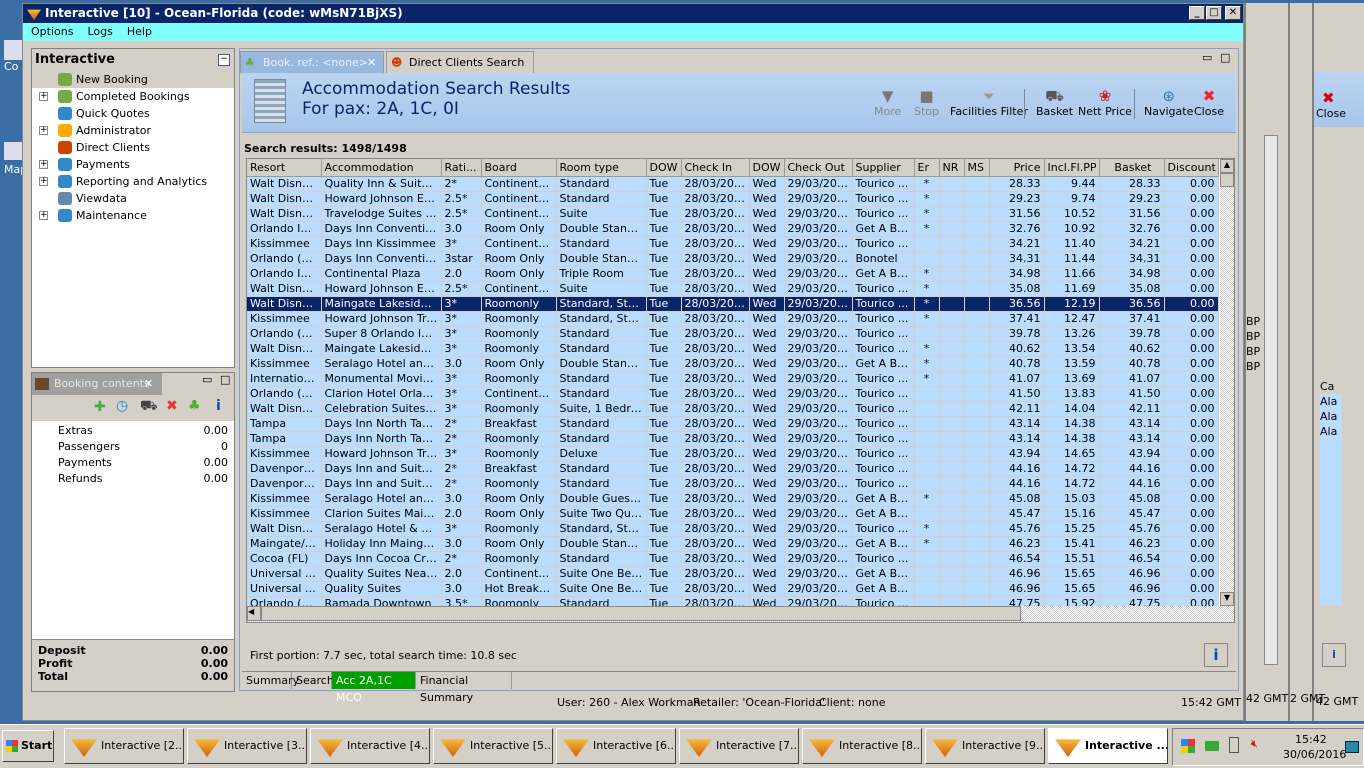 This screenshot has width=1364, height=768. What do you see at coordinates (740, 614) in the screenshot?
I see `horizontal-scrollbar: ◀` at bounding box center [740, 614].